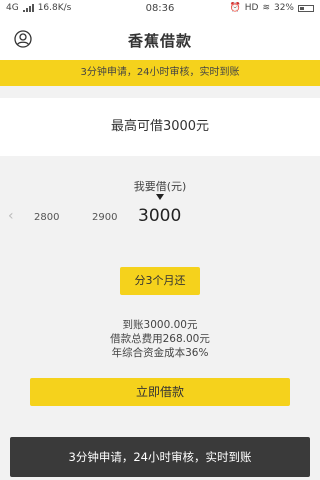 The image size is (320, 480). I want to click on alarm-icon: ⏰, so click(235, 8).